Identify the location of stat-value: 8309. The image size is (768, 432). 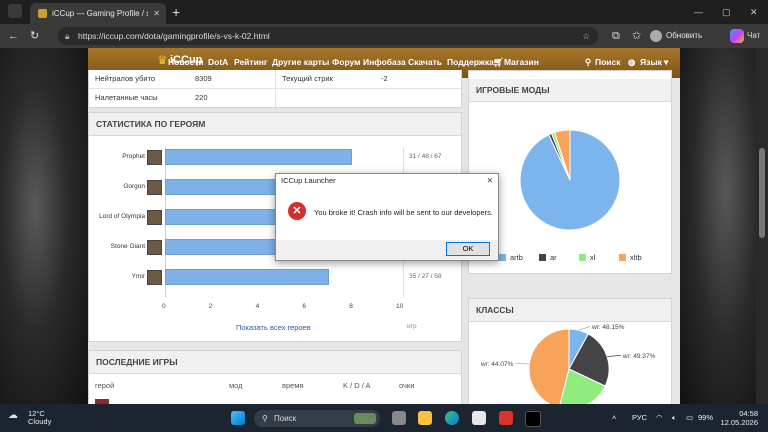
(203, 78).